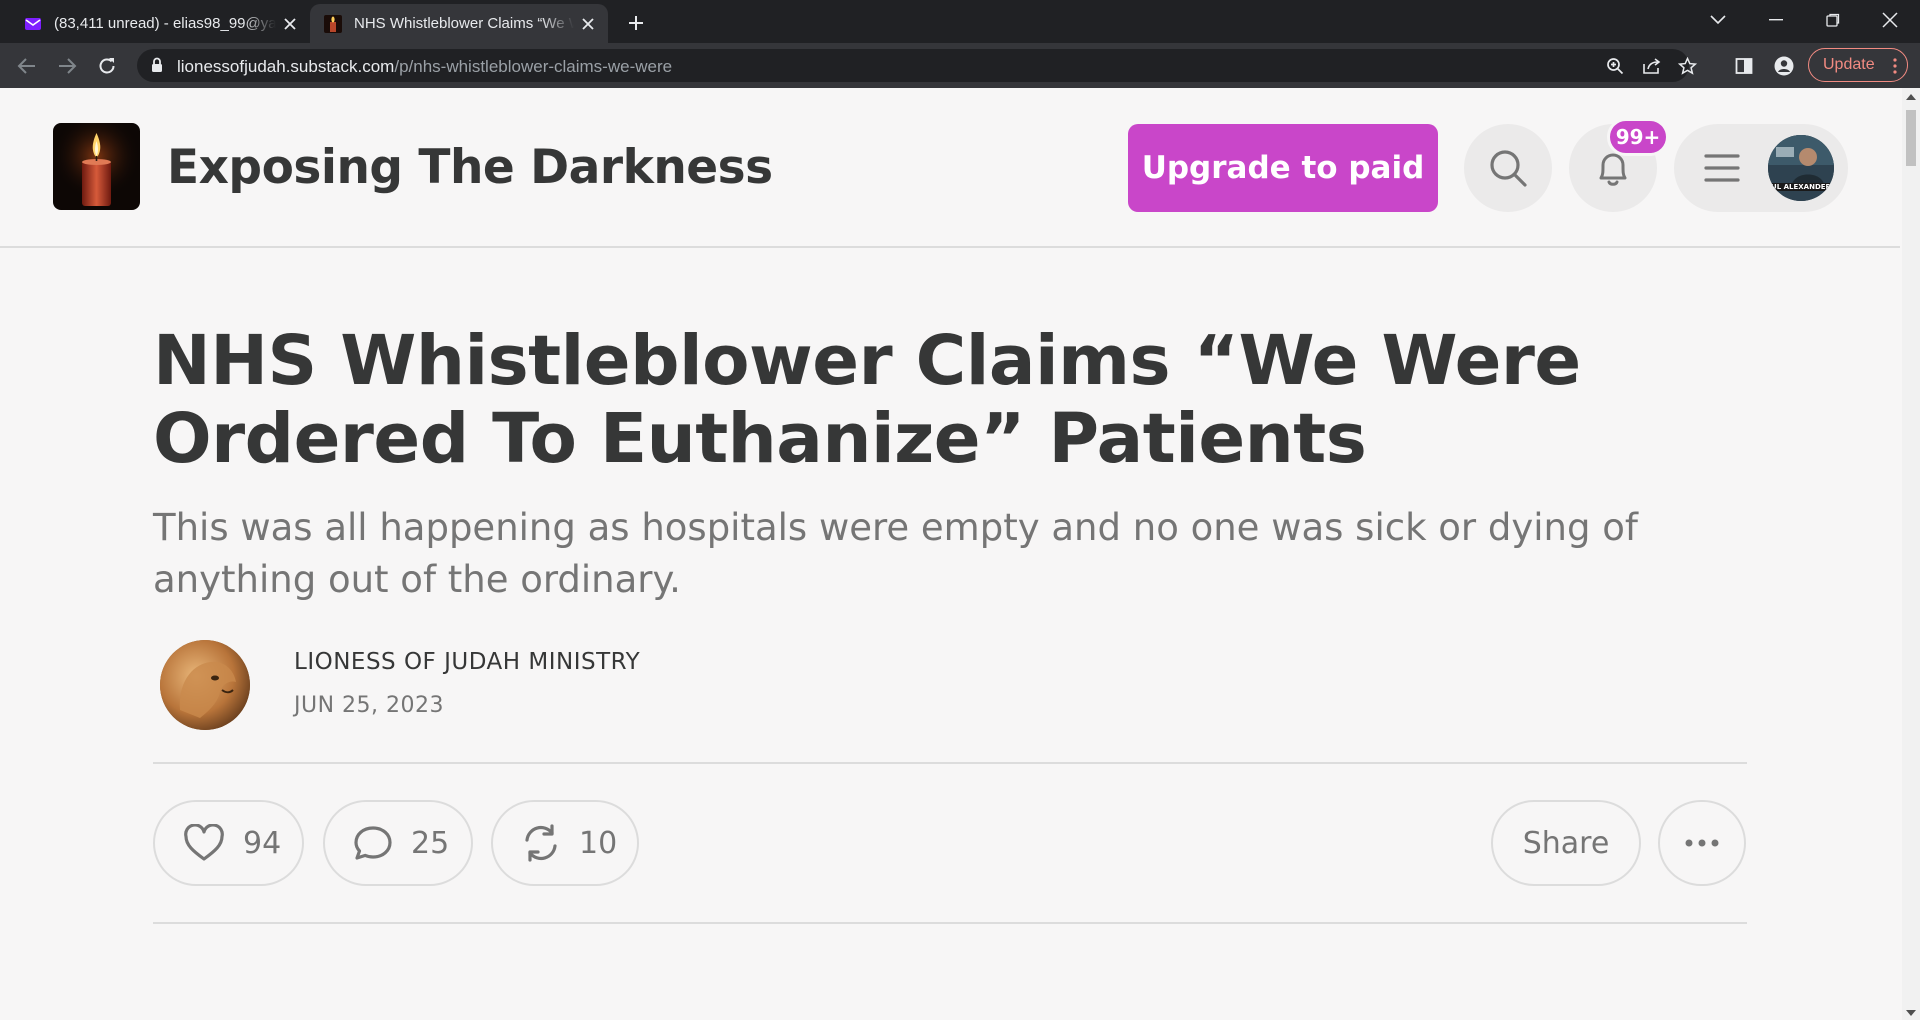  What do you see at coordinates (373, 843) in the screenshot?
I see `comment-bubble-icon` at bounding box center [373, 843].